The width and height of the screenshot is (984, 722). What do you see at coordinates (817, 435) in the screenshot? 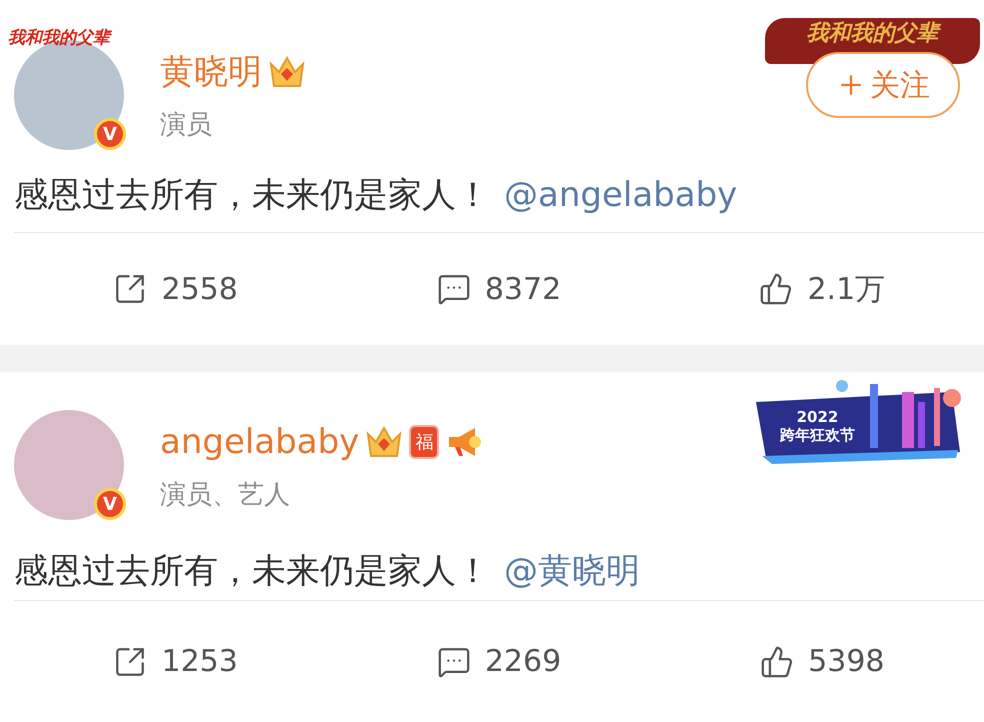
I see `banner-title: 跨年狂欢节` at bounding box center [817, 435].